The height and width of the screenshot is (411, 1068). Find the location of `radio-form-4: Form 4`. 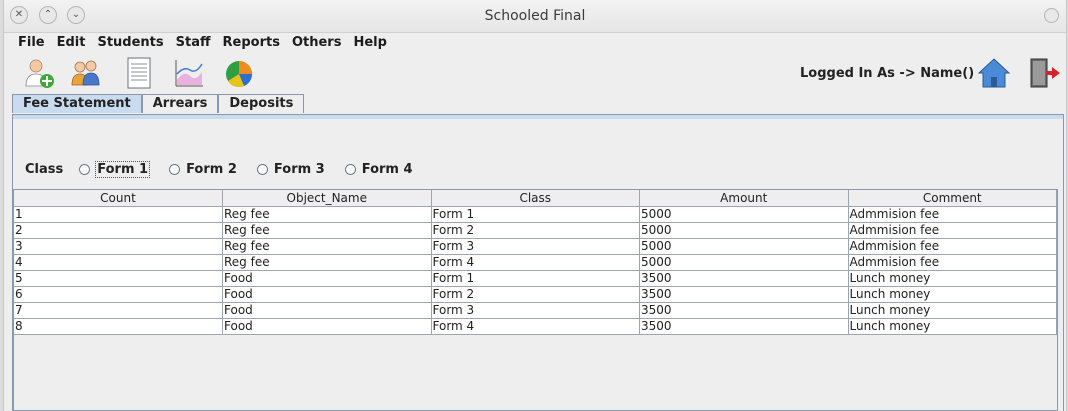

radio-form-4: Form 4 is located at coordinates (378, 169).